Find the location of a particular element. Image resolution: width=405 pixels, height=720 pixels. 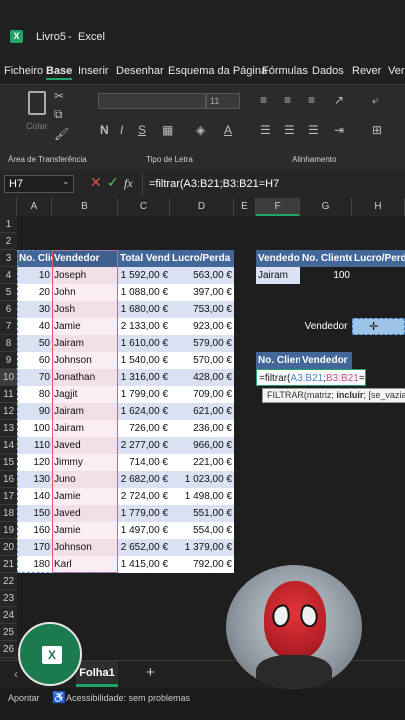

chevron-down-icon: ⌄ is located at coordinates (66, 181).